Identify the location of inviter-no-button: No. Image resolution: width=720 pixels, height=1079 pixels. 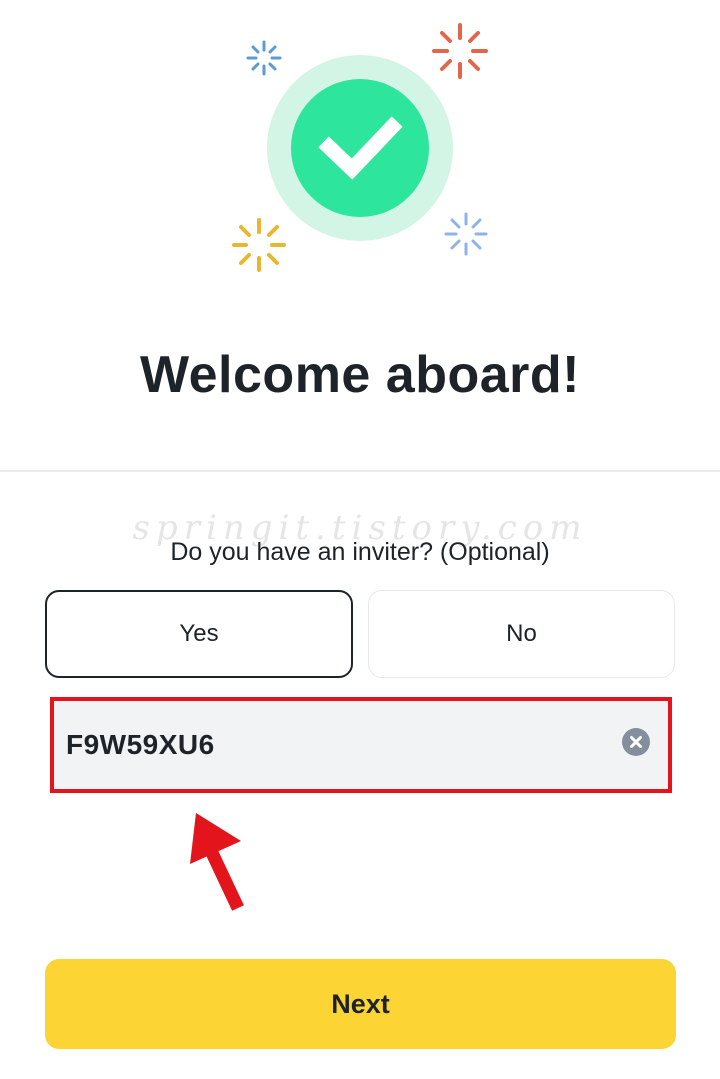
(521, 634).